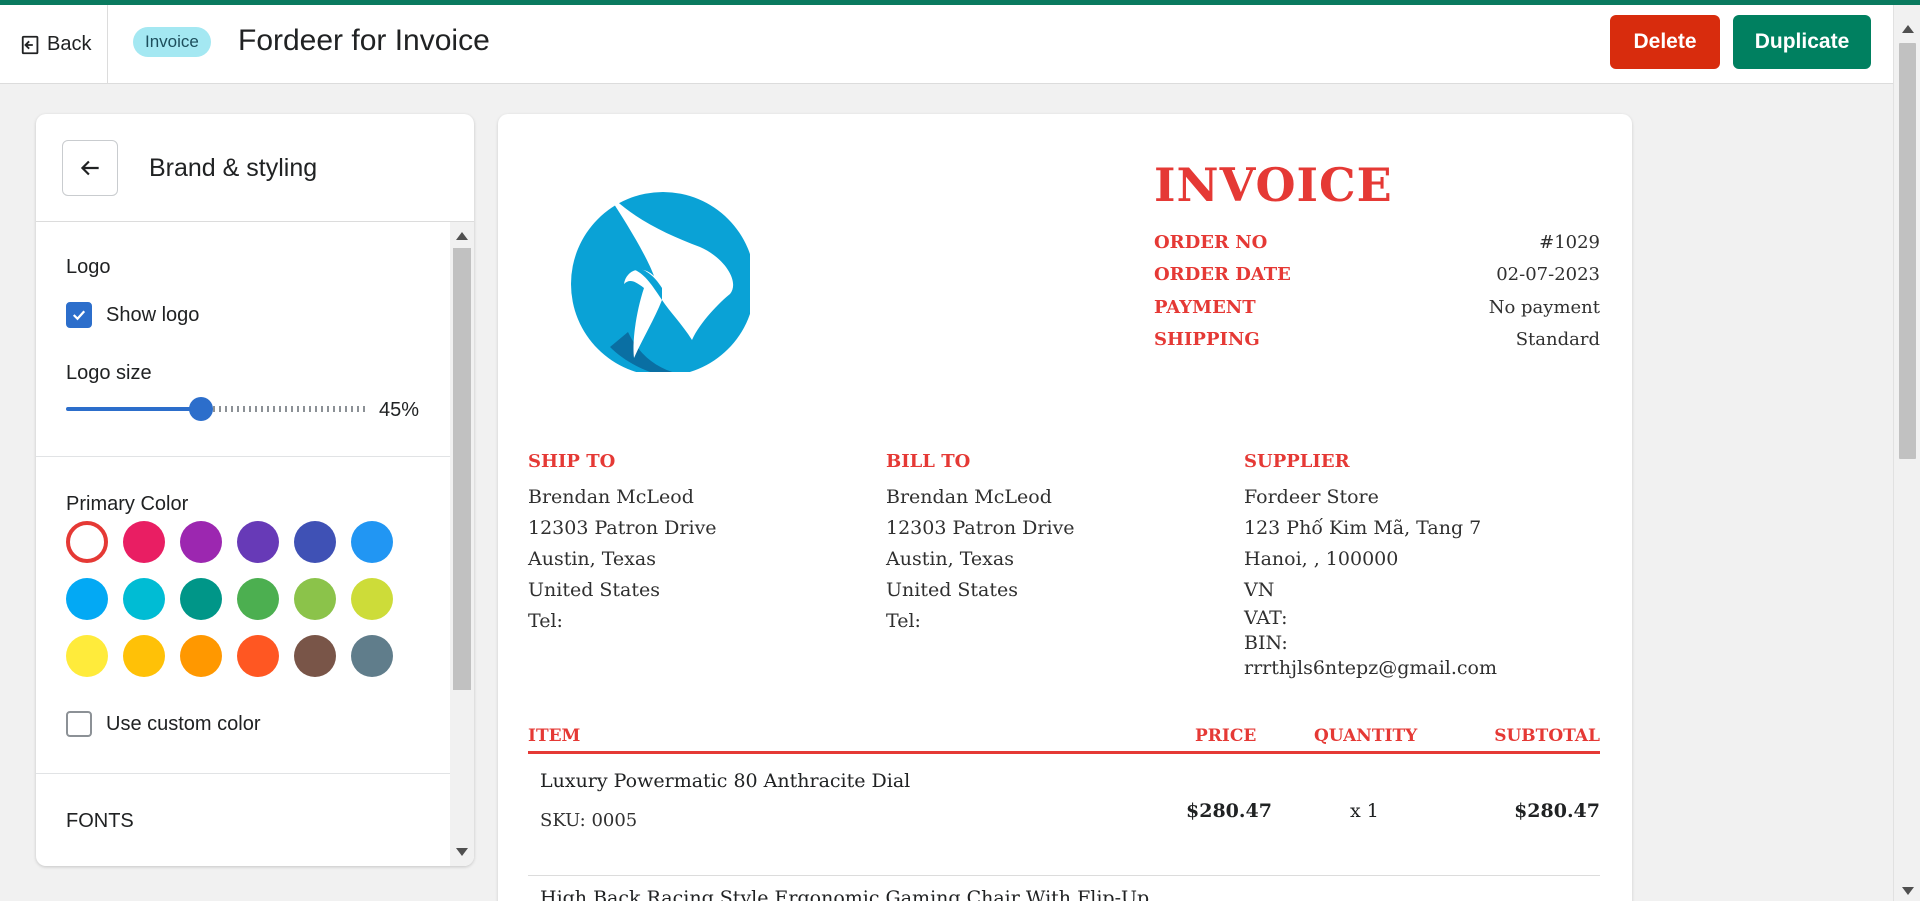 The image size is (1920, 901). I want to click on show-logo-checkbox, so click(79, 315).